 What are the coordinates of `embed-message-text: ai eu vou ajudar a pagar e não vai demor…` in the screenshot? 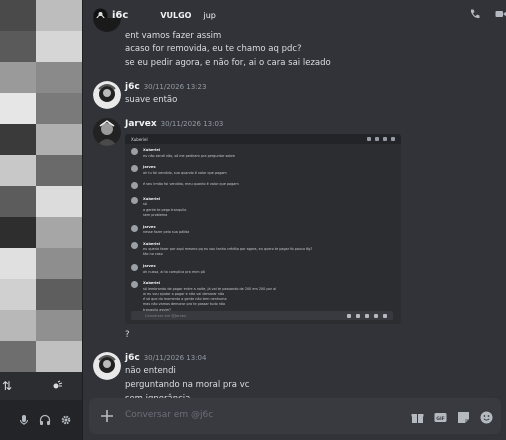 It's located at (184, 293).